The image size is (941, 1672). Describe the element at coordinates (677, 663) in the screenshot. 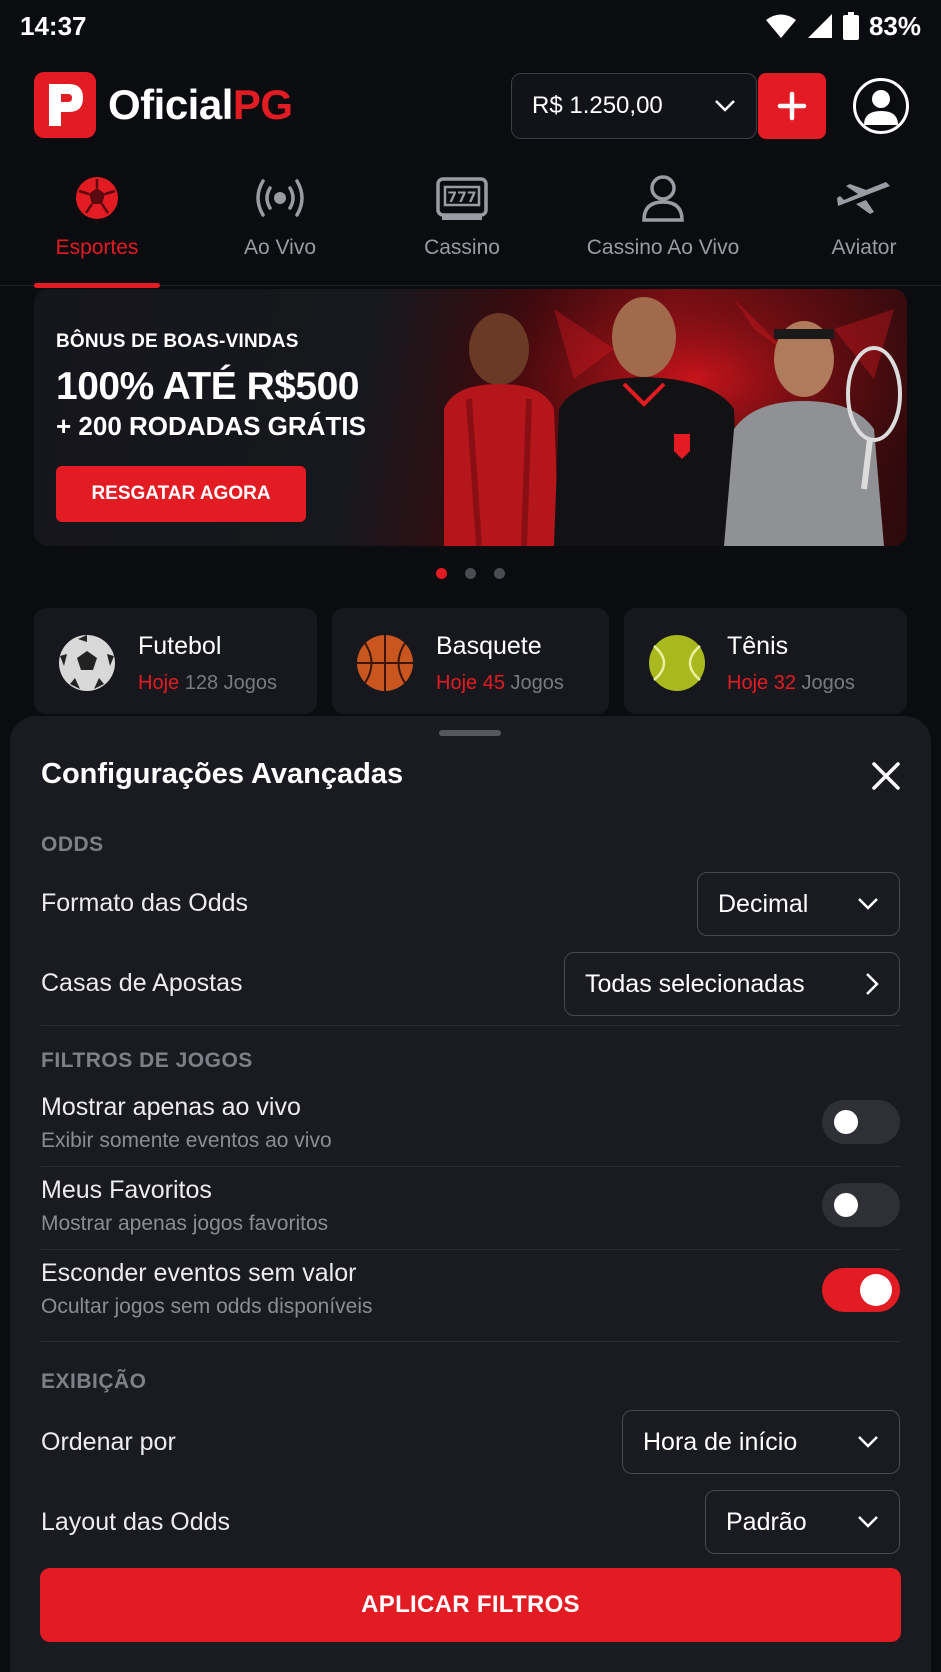

I see `tennis-ball-icon` at that location.